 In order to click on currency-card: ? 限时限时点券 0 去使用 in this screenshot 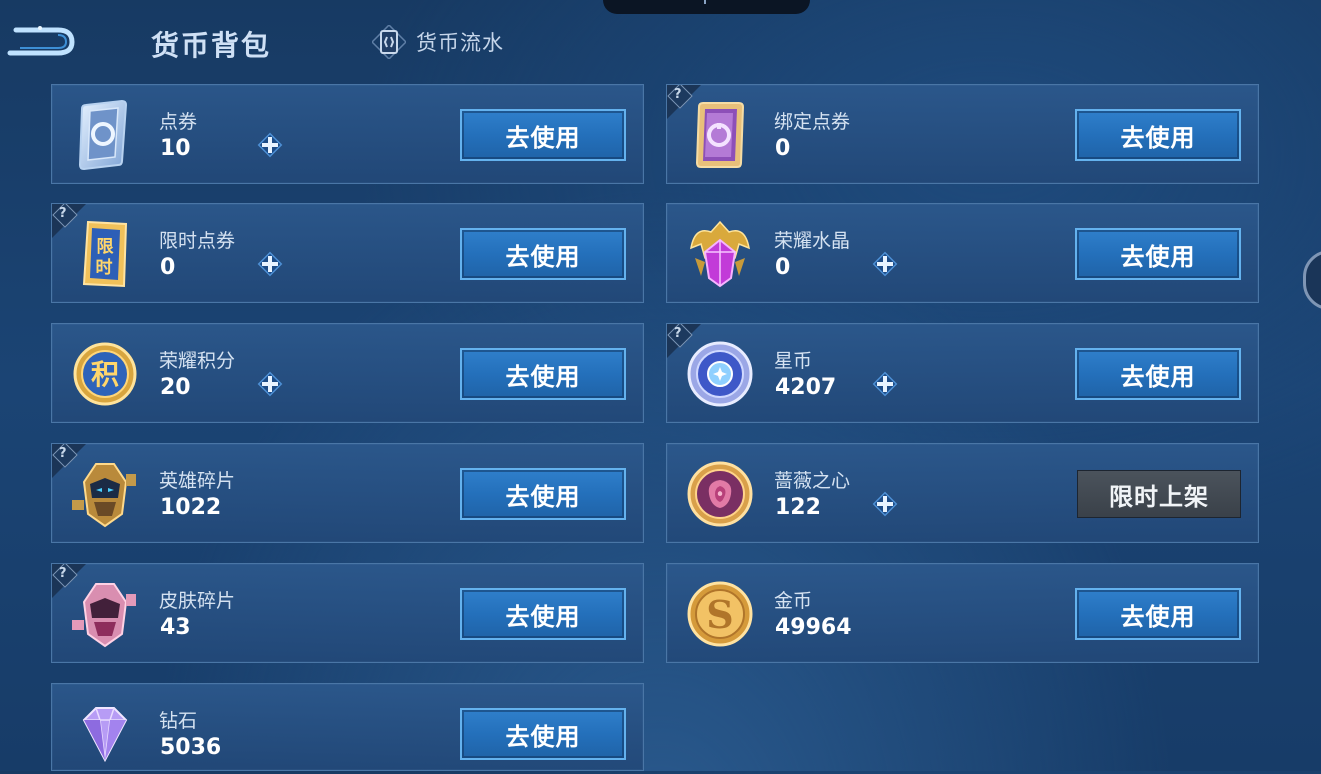, I will do `click(347, 253)`.